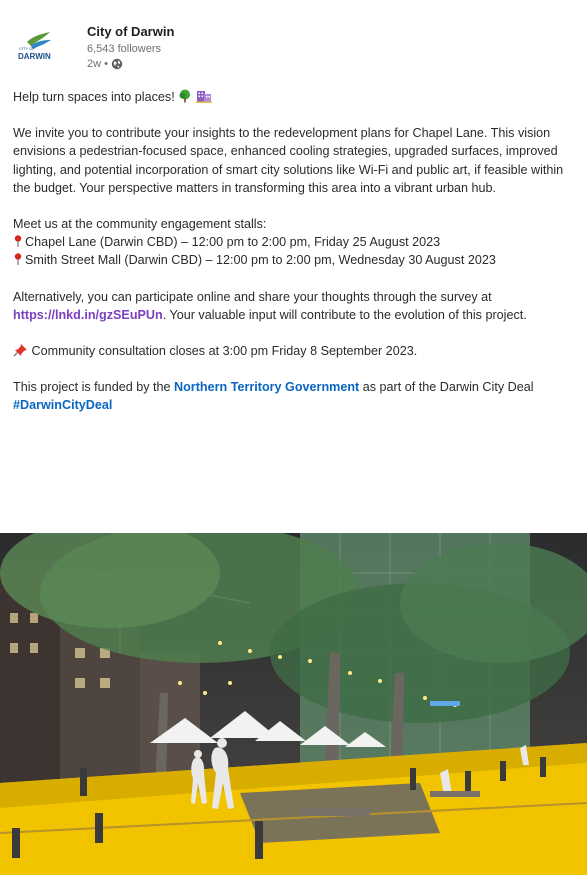  What do you see at coordinates (94, 97) in the screenshot?
I see `intro-text: Help turn spaces into places!` at bounding box center [94, 97].